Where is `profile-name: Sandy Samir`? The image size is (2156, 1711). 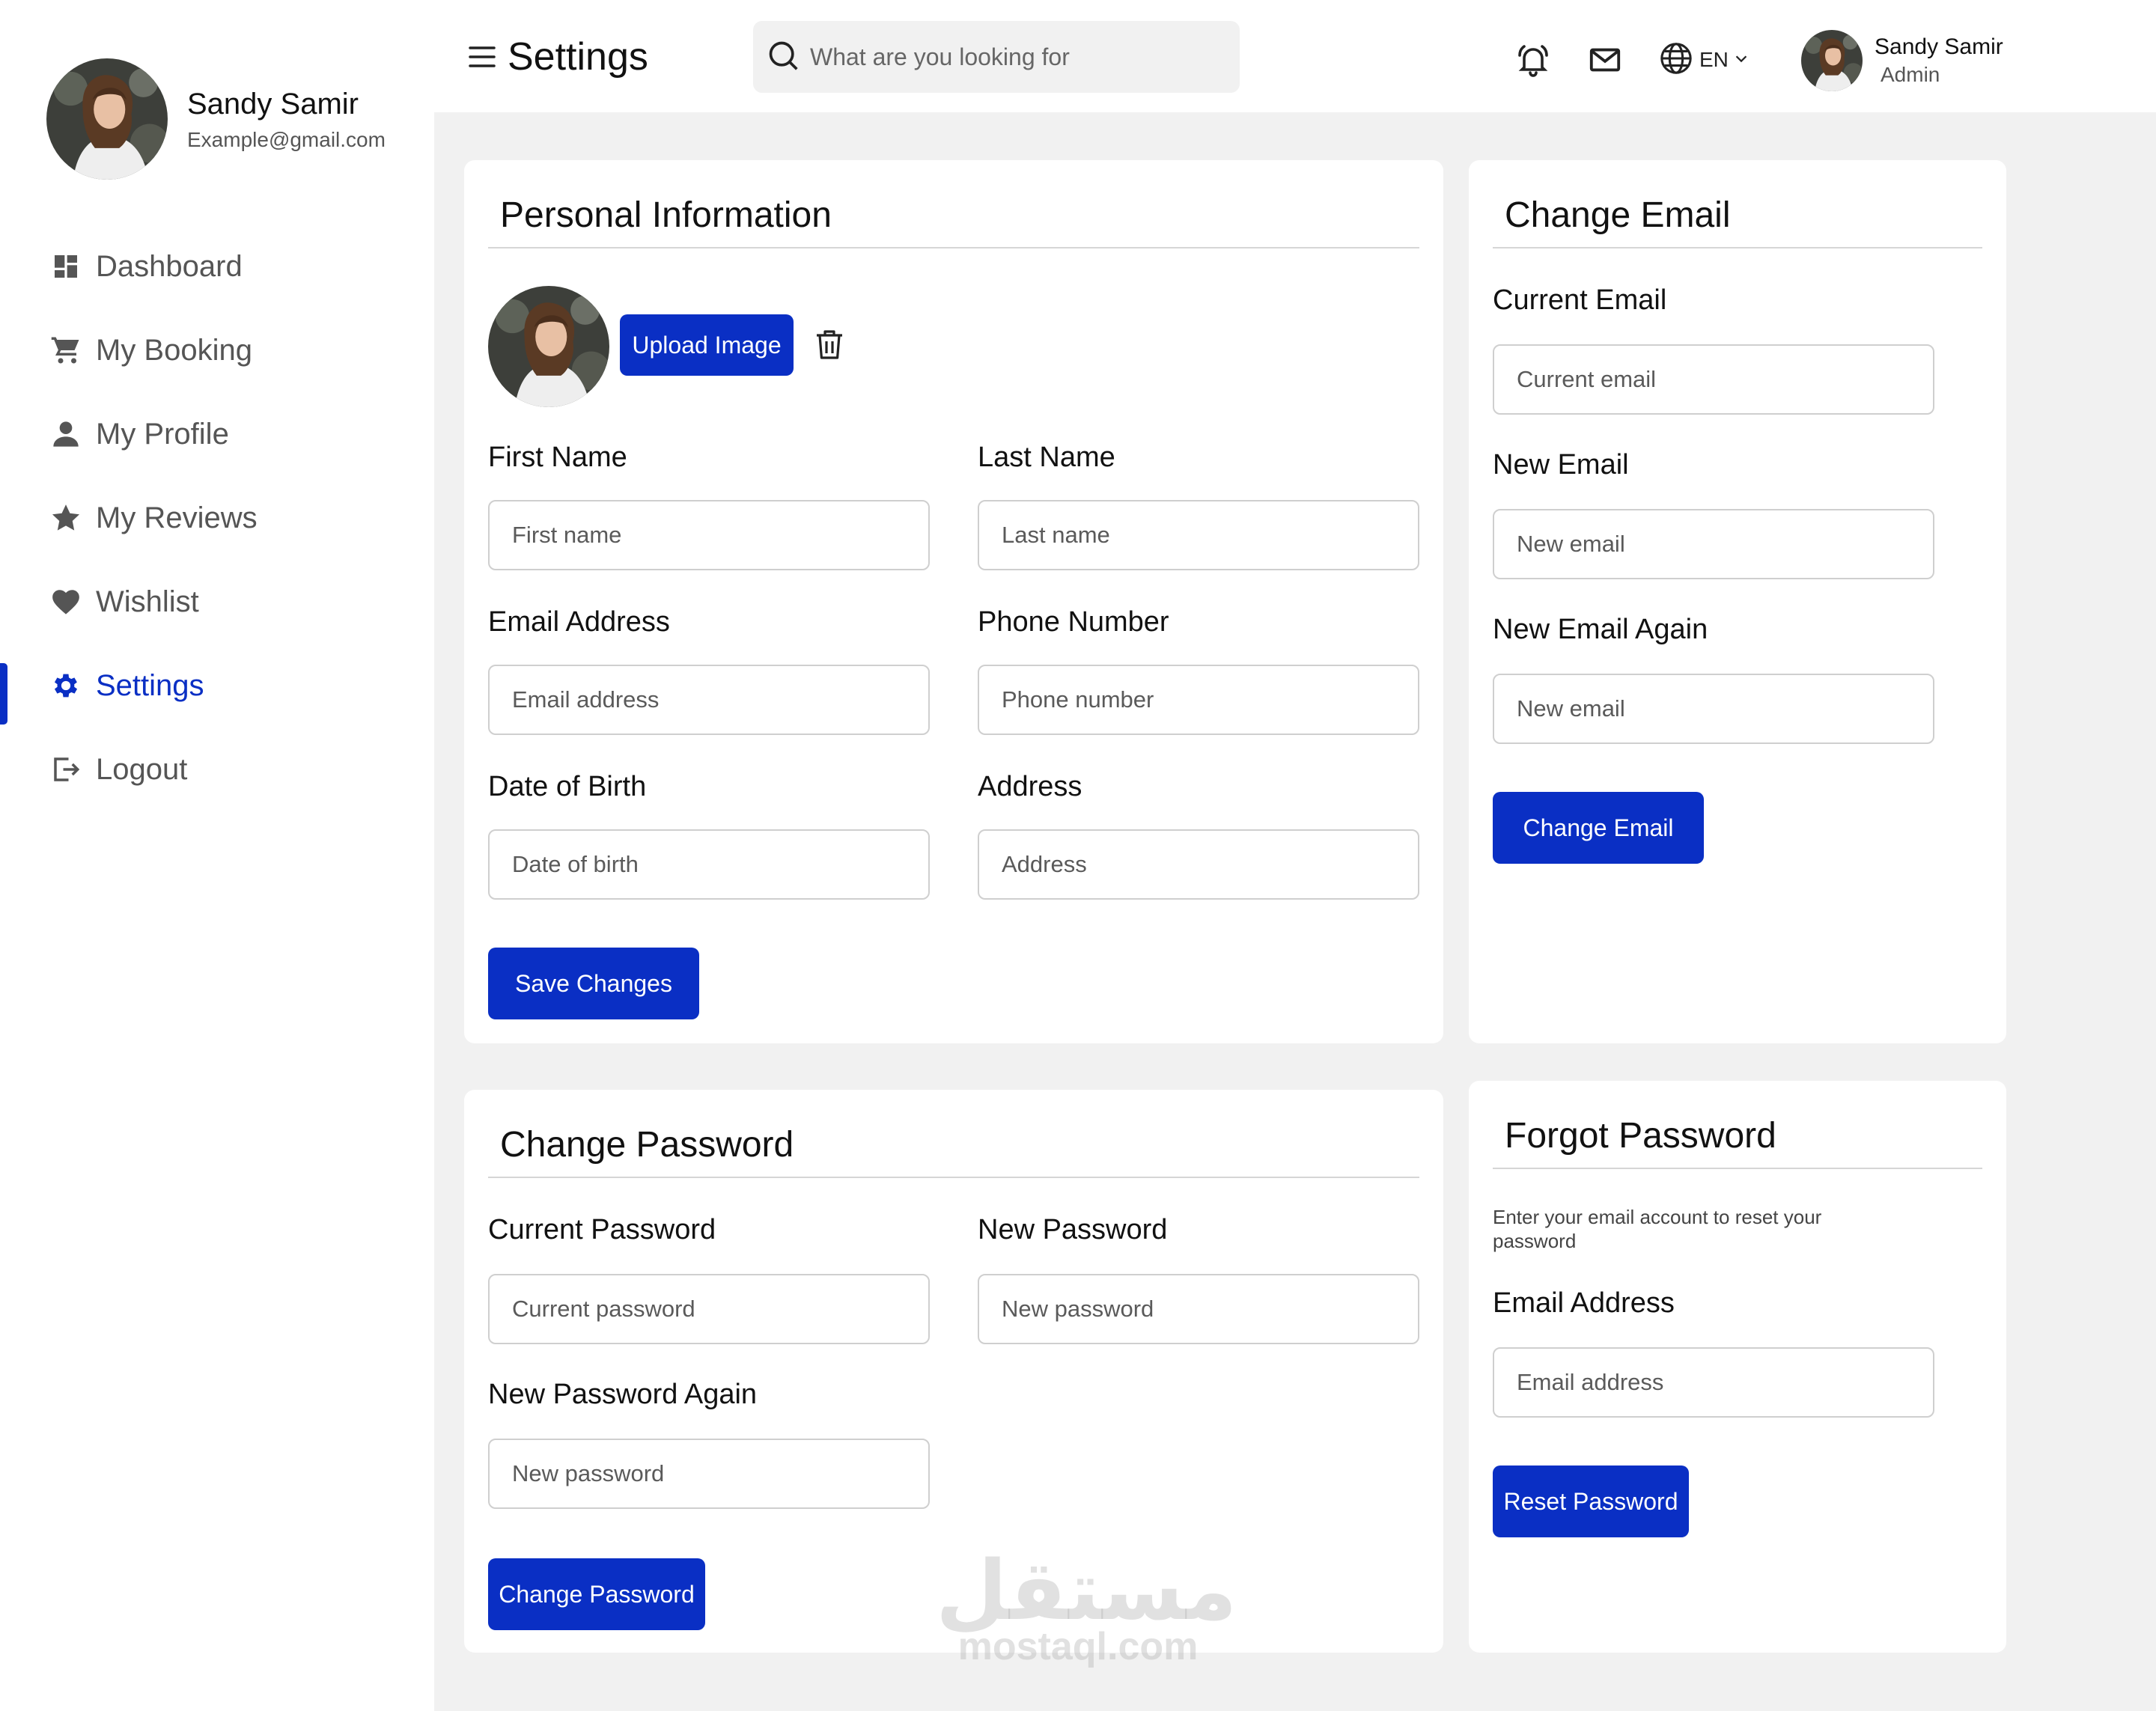 profile-name: Sandy Samir is located at coordinates (273, 104).